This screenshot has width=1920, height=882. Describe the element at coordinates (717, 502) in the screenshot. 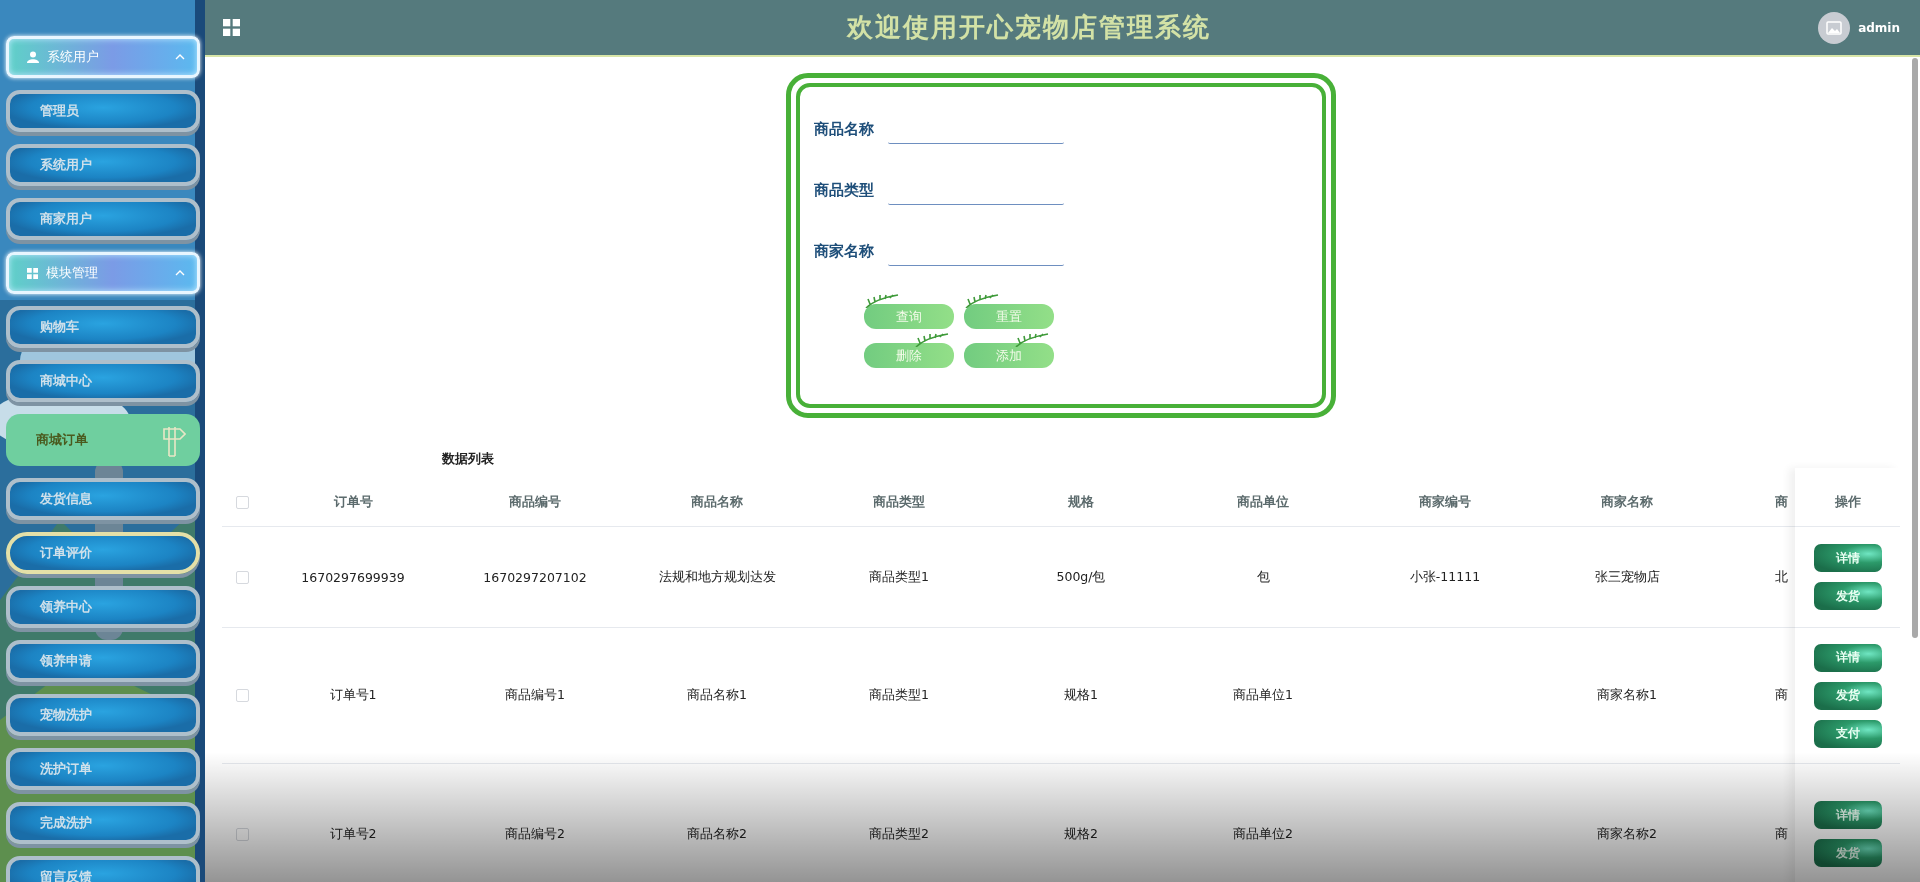

I see `column-header: 商品名称` at that location.